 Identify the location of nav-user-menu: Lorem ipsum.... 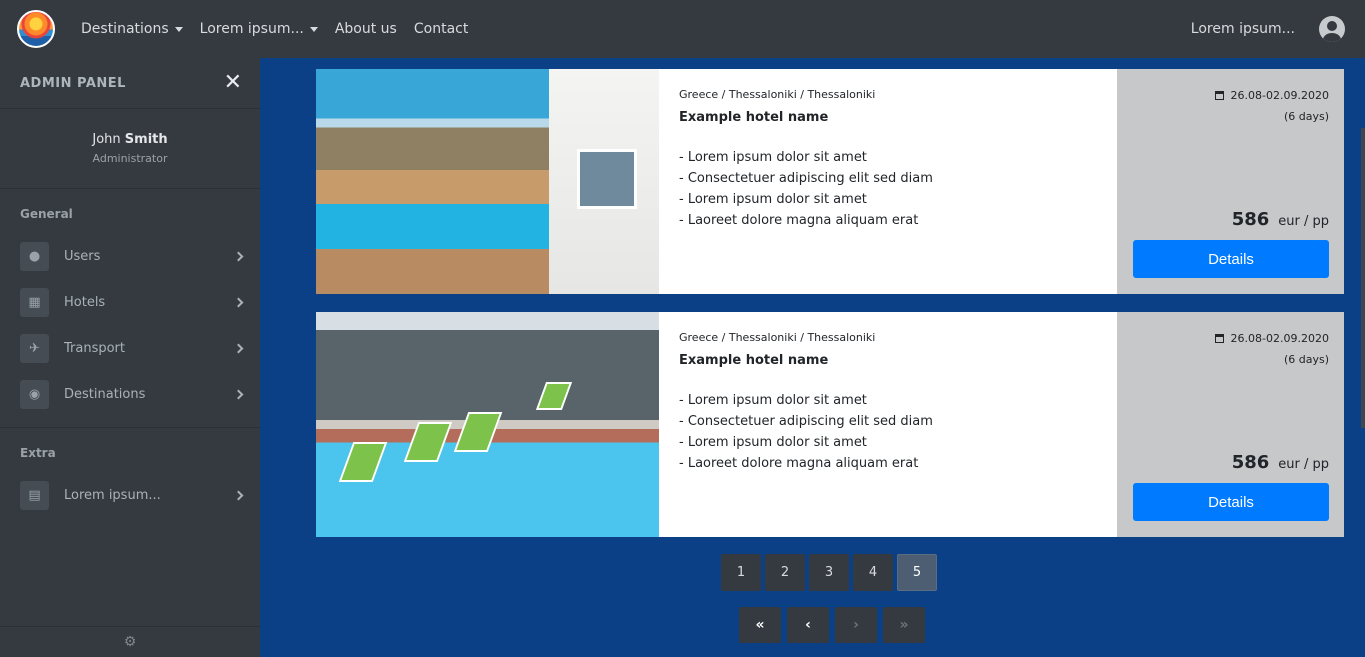
(1243, 29).